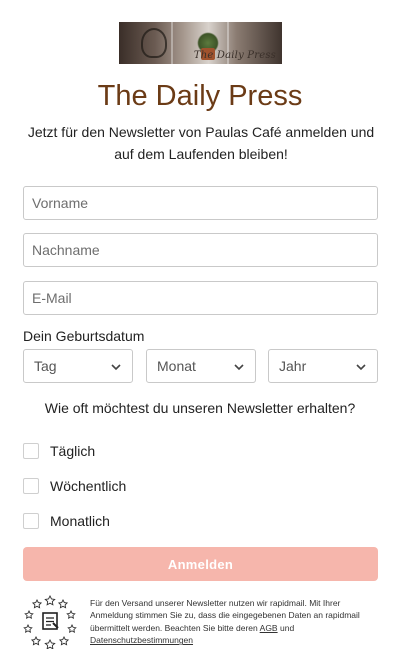 The width and height of the screenshot is (400, 672). I want to click on option-daily-label: Täglich, so click(73, 451).